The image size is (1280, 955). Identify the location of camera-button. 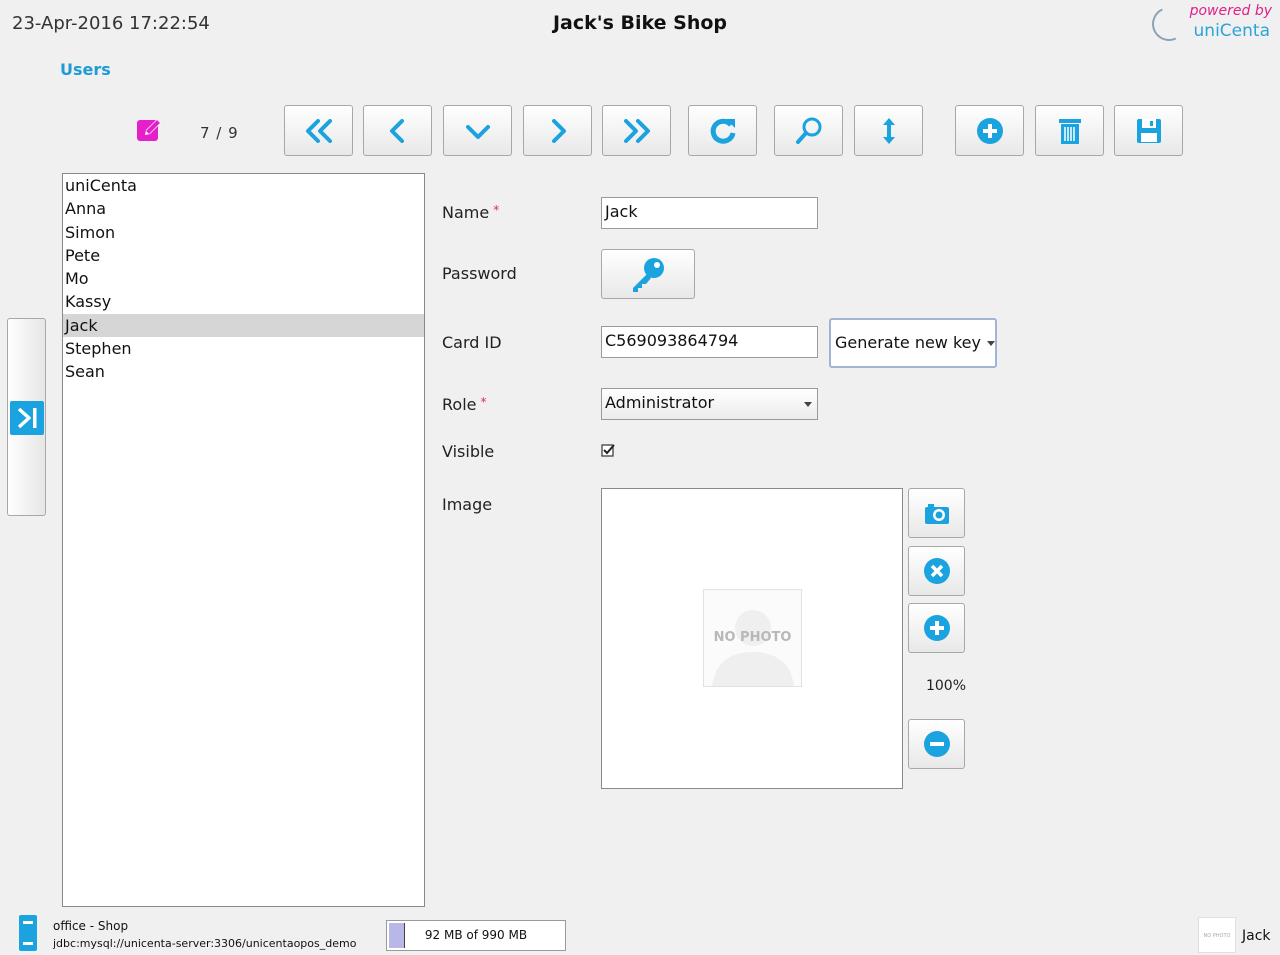
(936, 513).